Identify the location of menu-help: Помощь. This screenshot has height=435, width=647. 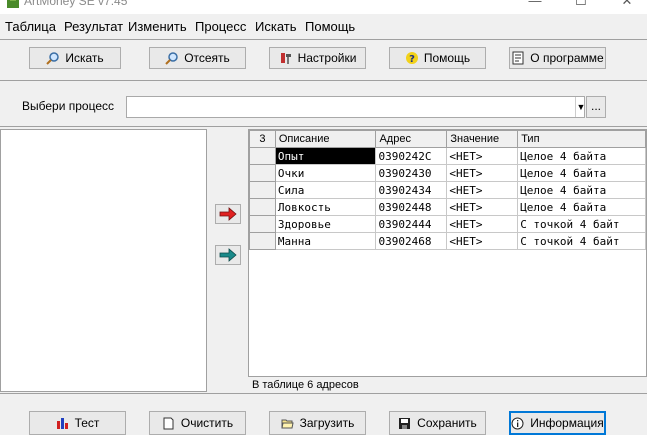
(330, 26).